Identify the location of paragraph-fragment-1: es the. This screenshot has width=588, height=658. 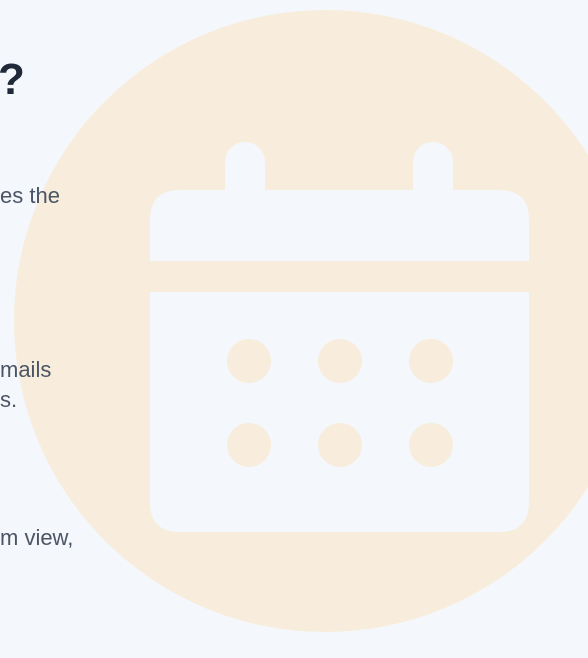
(30, 195).